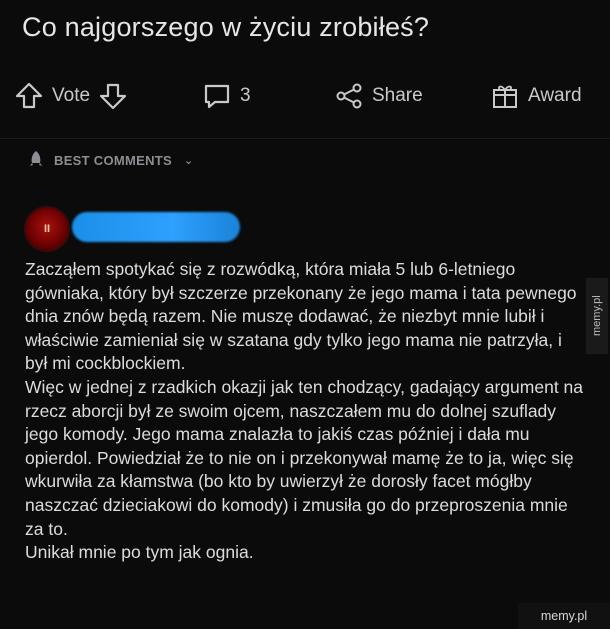  I want to click on vote-label: Vote, so click(71, 95).